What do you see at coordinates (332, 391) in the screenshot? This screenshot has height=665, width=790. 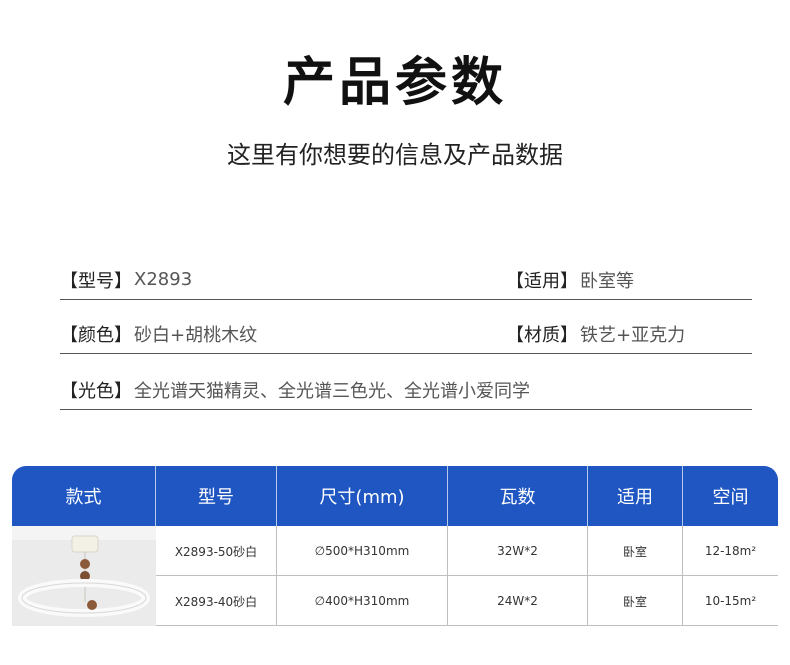 I see `spec-value: 全光谱天猫精灵、全光谱三色光、全光谱小爱同学` at bounding box center [332, 391].